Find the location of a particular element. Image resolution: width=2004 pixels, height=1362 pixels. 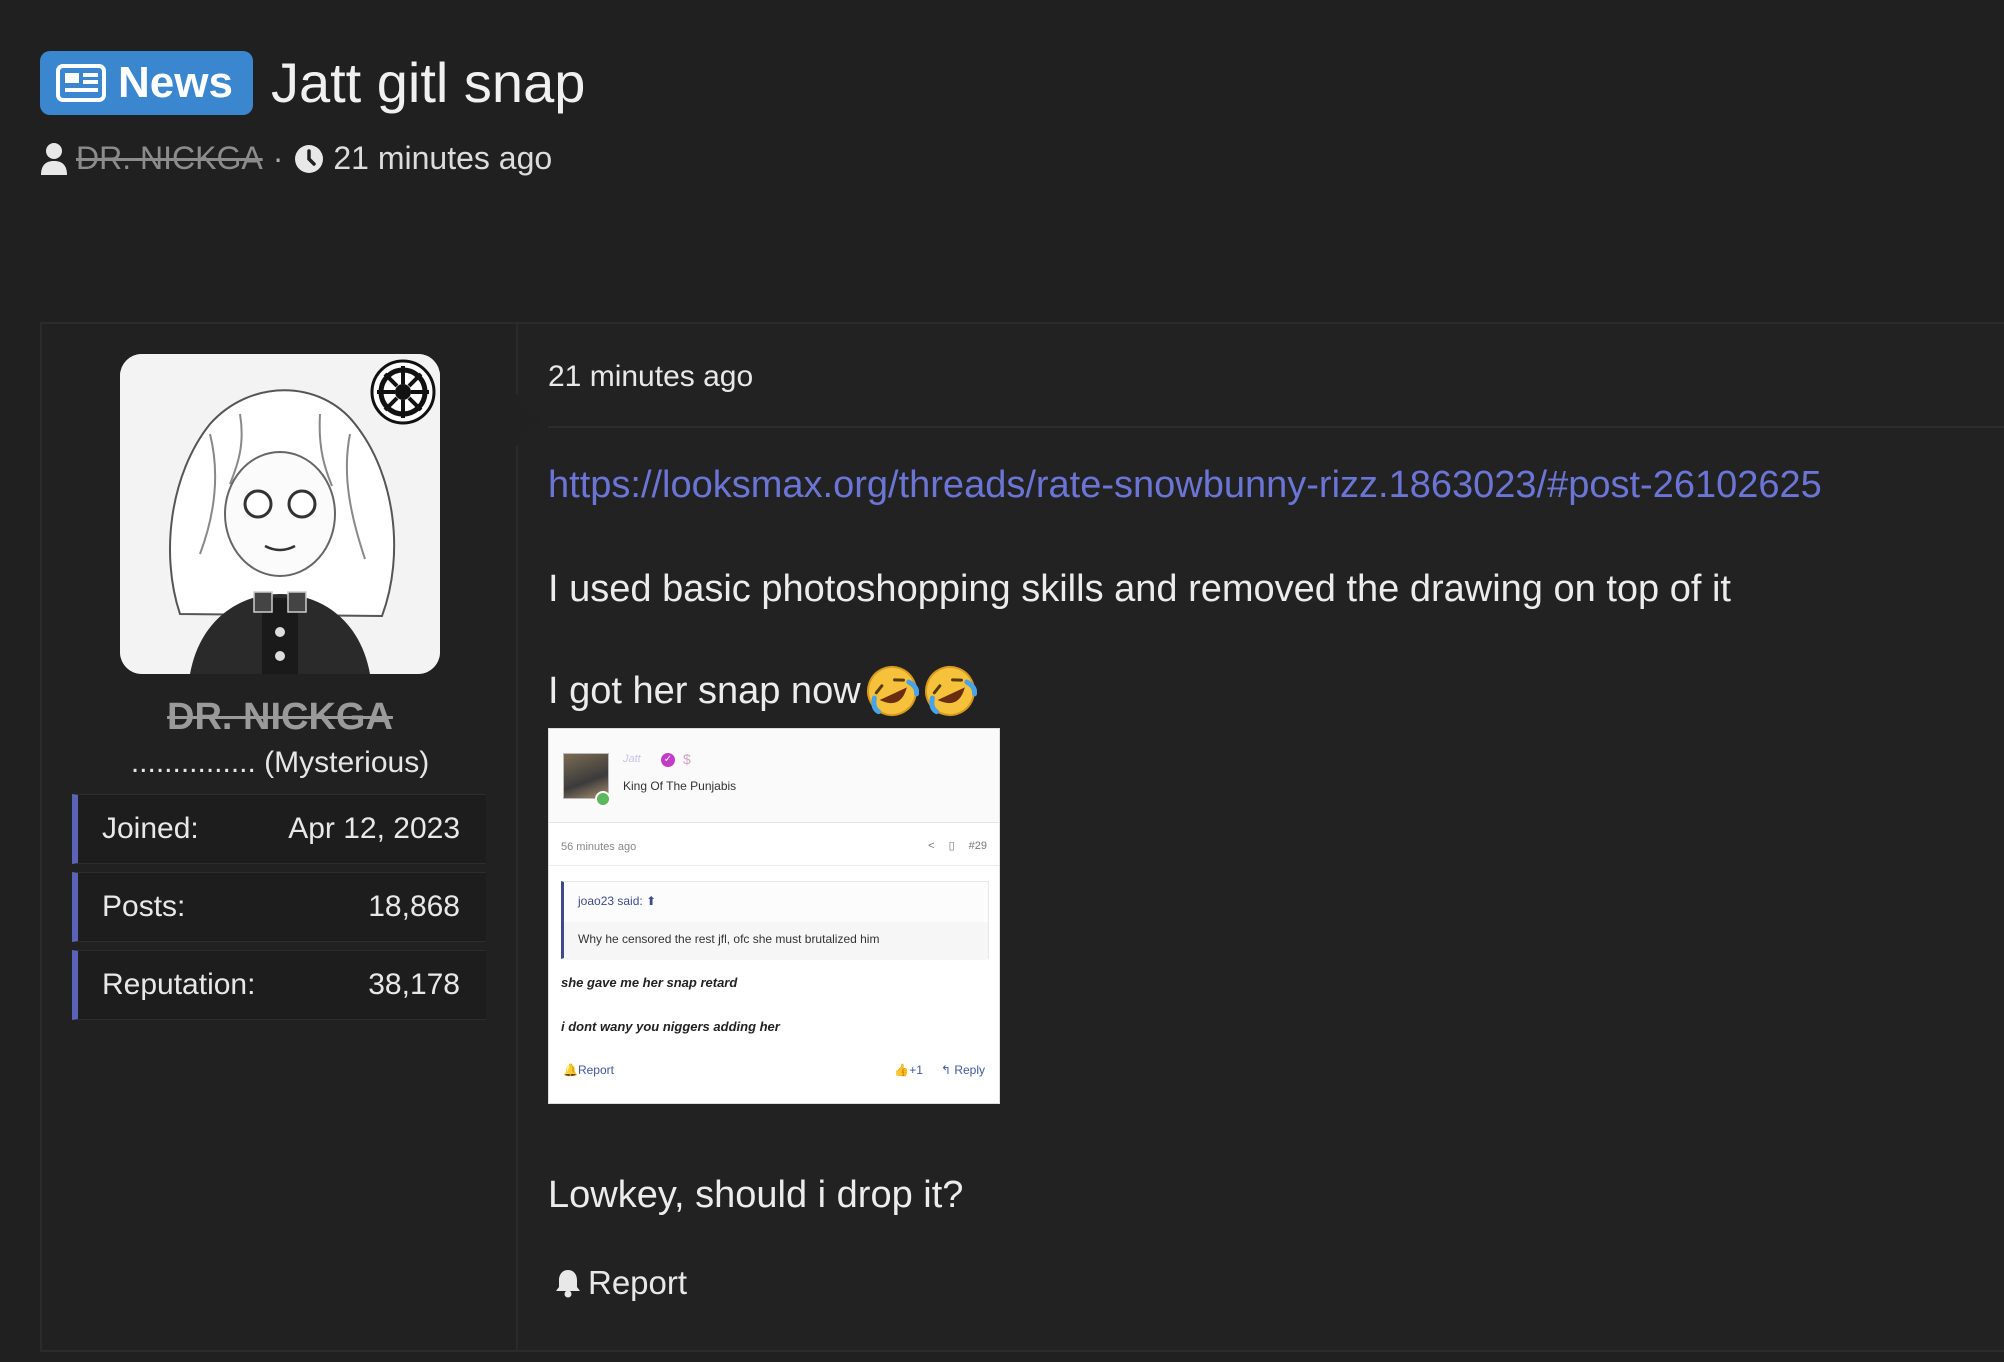

newspaper-icon is located at coordinates (81, 82).